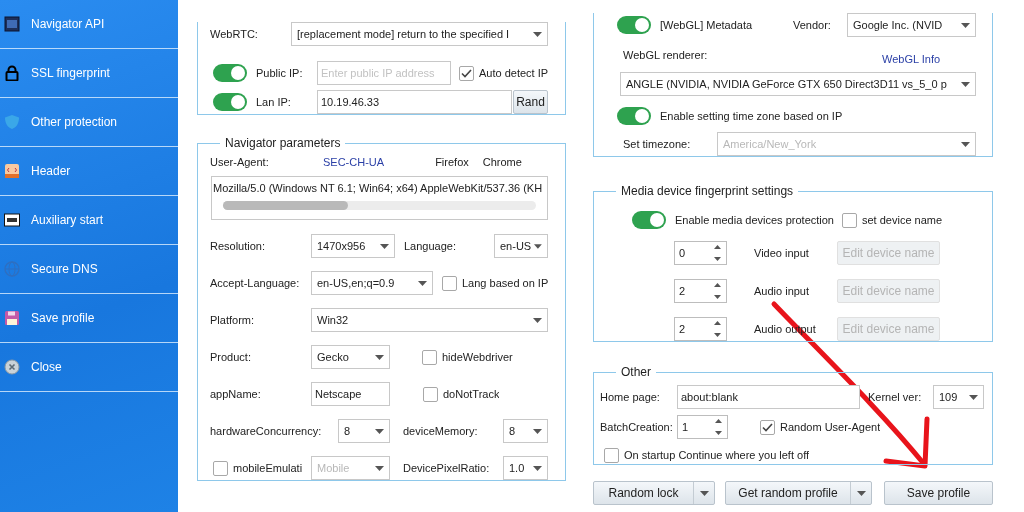  I want to click on field-label: Home page:, so click(630, 397).